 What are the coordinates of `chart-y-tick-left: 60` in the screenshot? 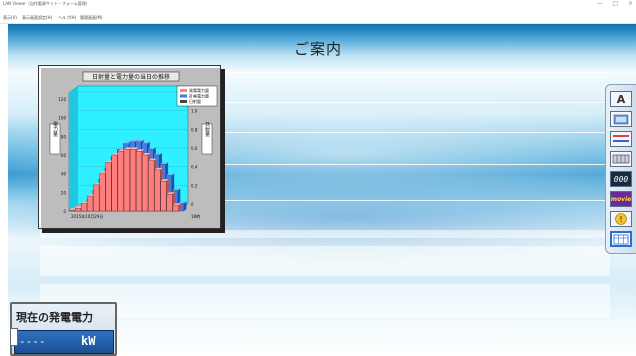 It's located at (64, 155).